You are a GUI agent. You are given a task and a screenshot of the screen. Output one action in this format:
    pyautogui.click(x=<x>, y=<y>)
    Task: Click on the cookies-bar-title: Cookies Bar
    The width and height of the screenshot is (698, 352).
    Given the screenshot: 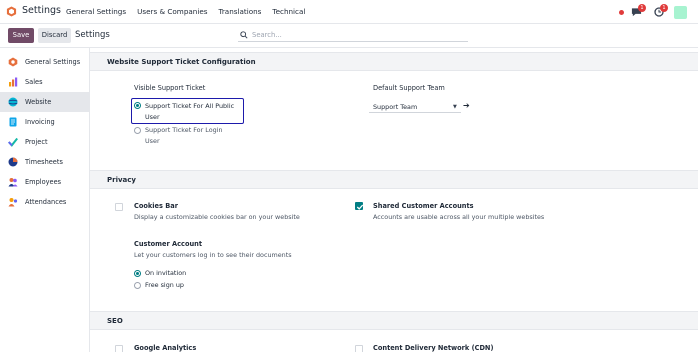 What is the action you would take?
    pyautogui.click(x=156, y=206)
    